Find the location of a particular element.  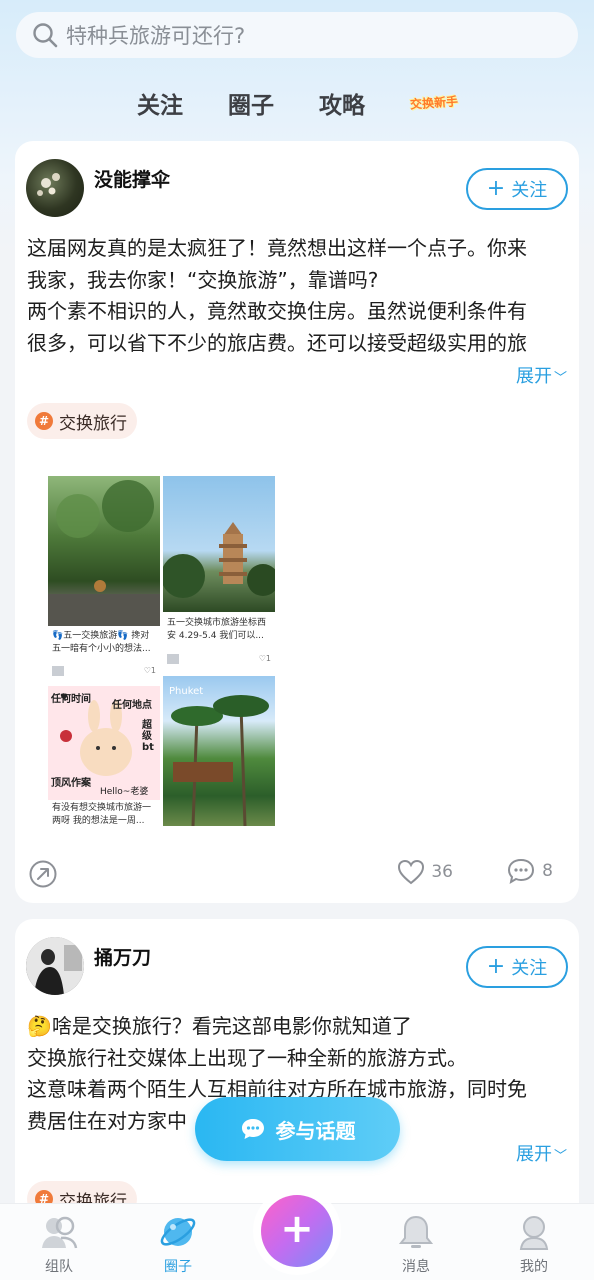

nav-label: 消息 is located at coordinates (416, 1267).